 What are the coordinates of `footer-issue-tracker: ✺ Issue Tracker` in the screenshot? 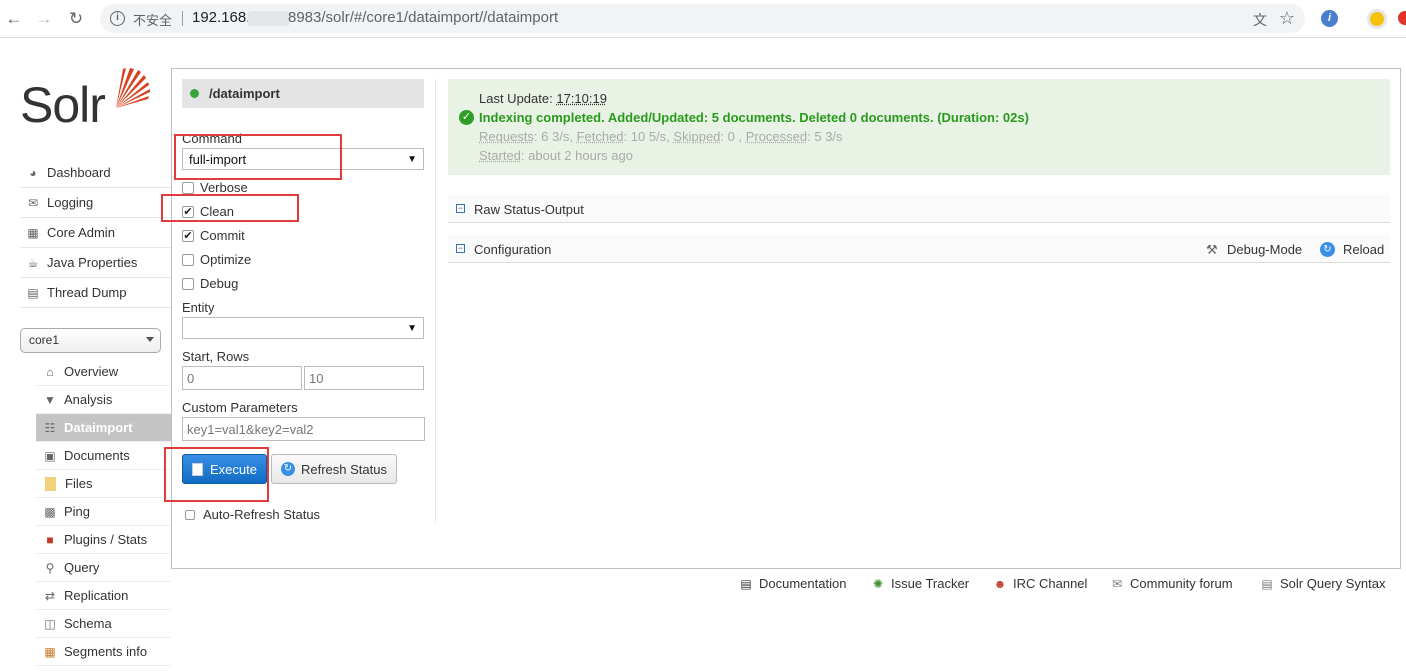 It's located at (920, 583).